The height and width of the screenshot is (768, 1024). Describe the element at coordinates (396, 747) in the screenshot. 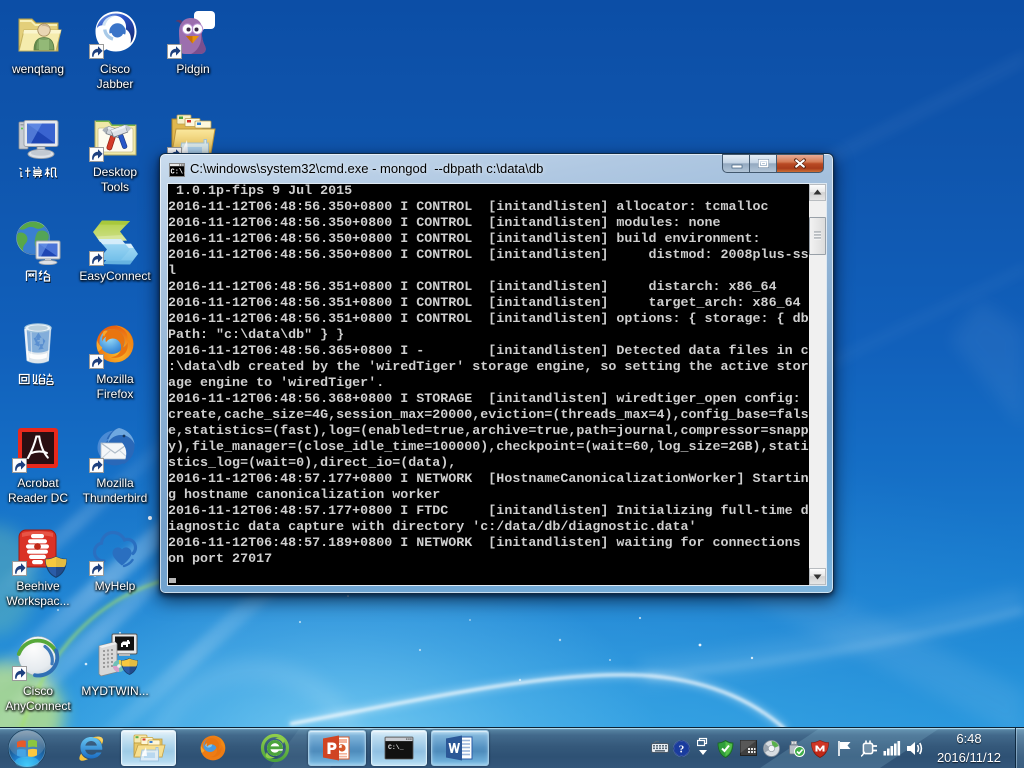

I see `svg-text: C:\_` at that location.